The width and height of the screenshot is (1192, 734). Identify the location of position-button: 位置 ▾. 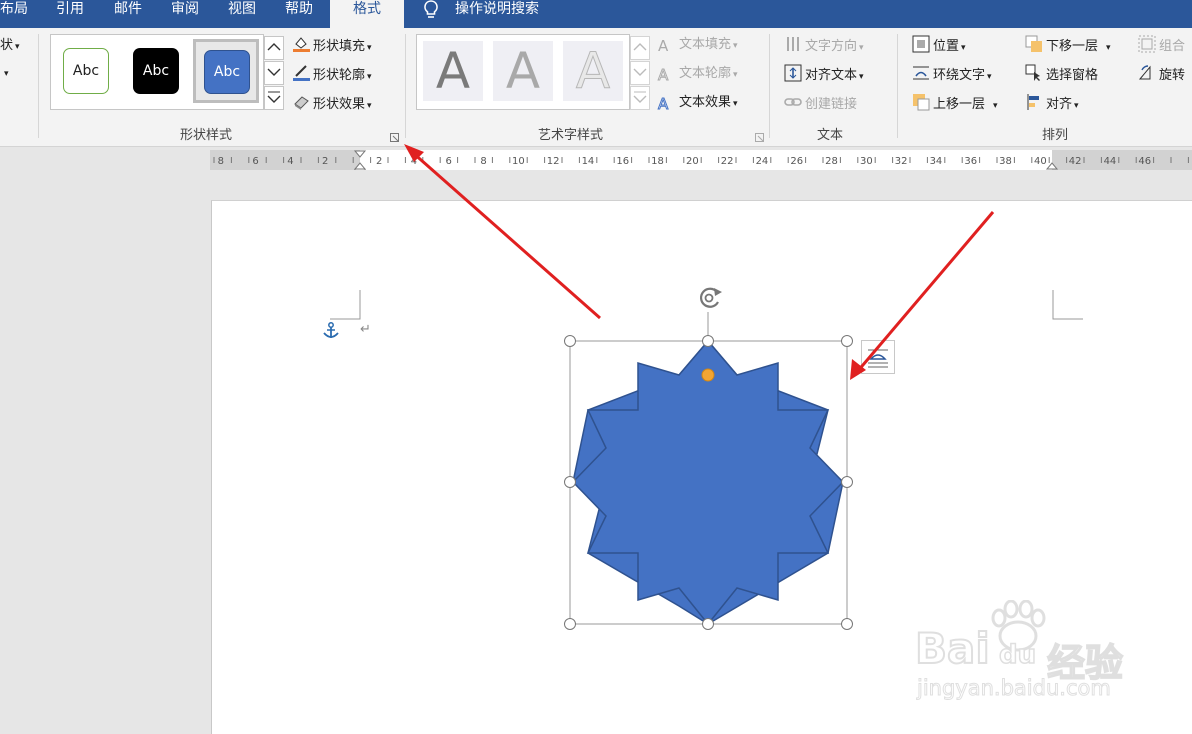
(939, 45).